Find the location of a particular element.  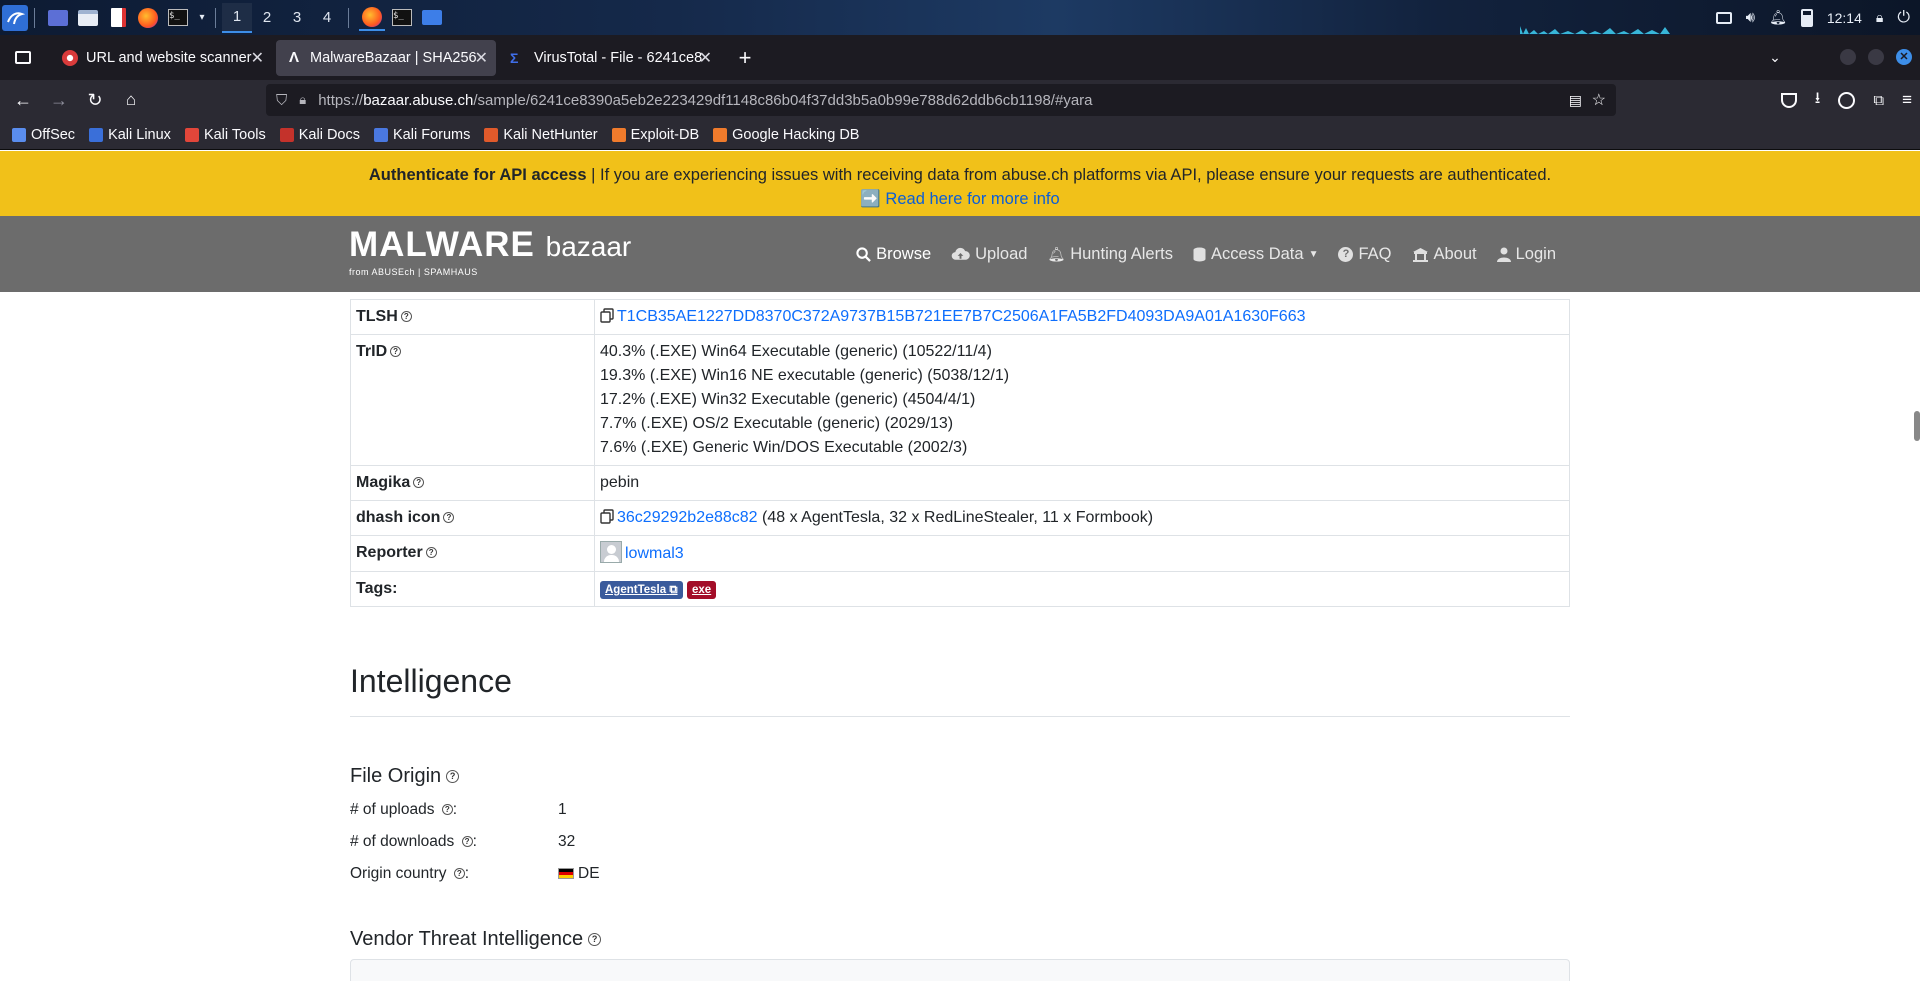

nav-access-data: Access Data ▼ is located at coordinates (1255, 254).